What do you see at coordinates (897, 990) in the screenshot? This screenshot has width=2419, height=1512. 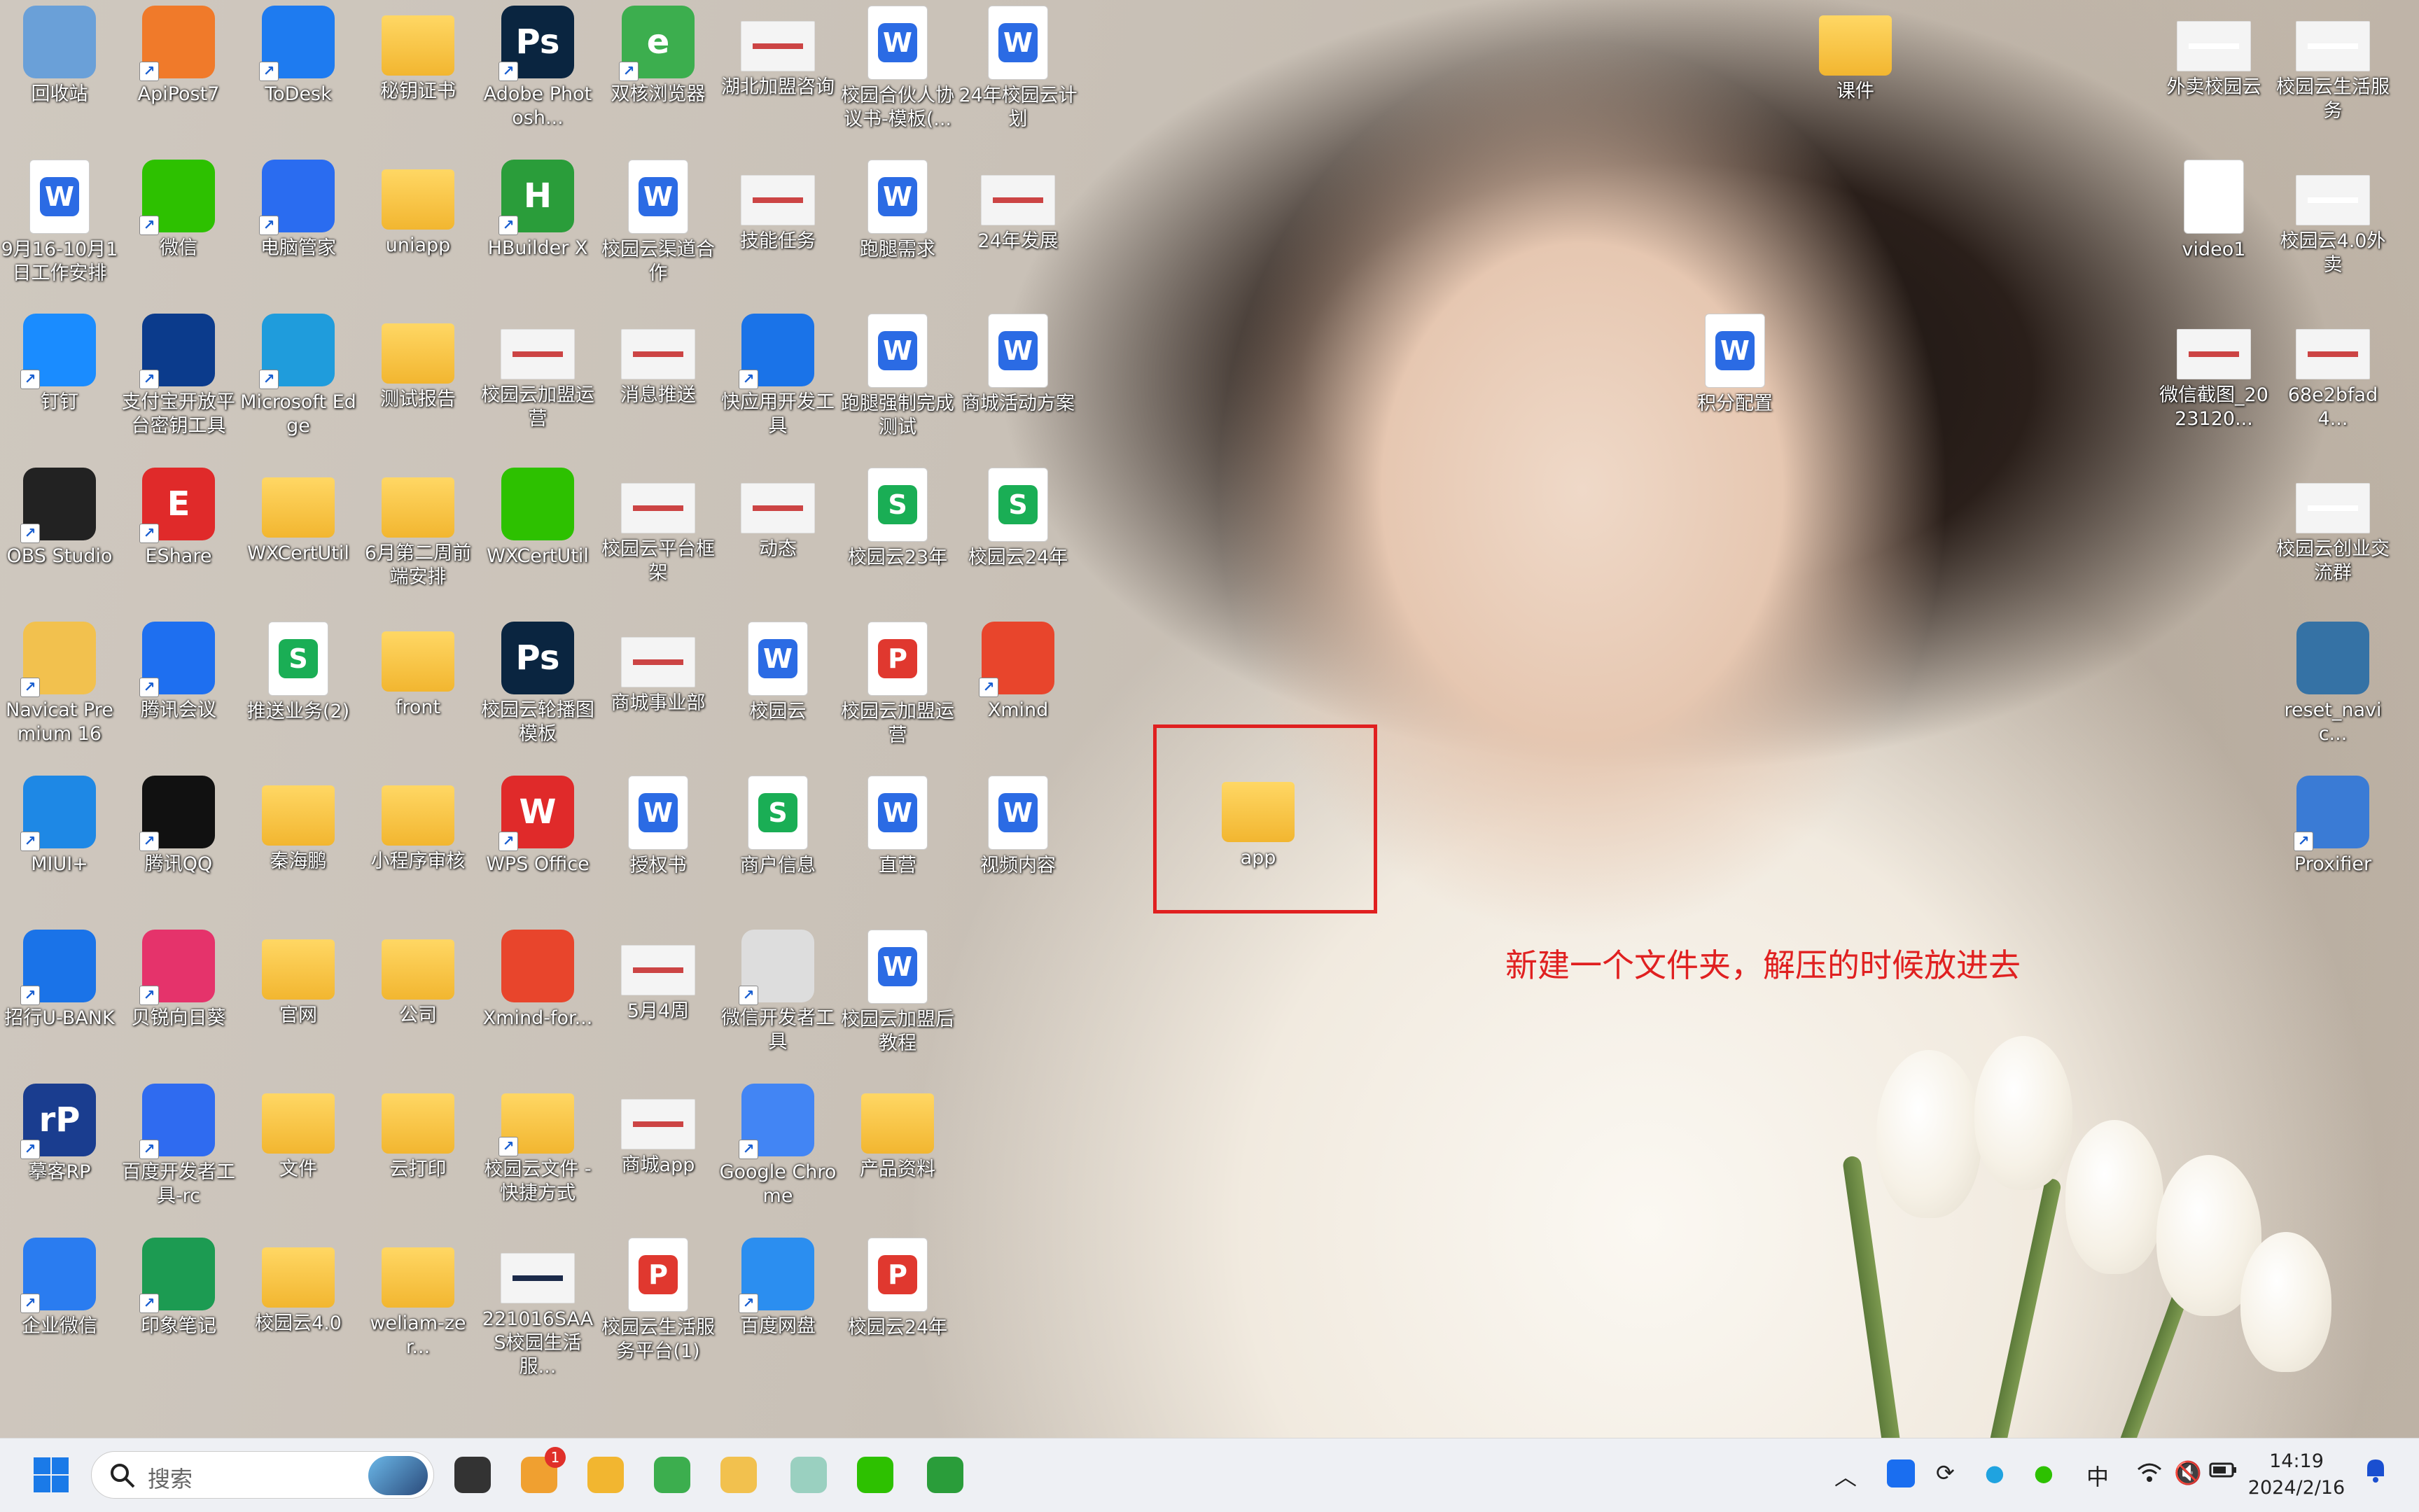 I see `desktop-icon: W 校园云加盟后教程` at bounding box center [897, 990].